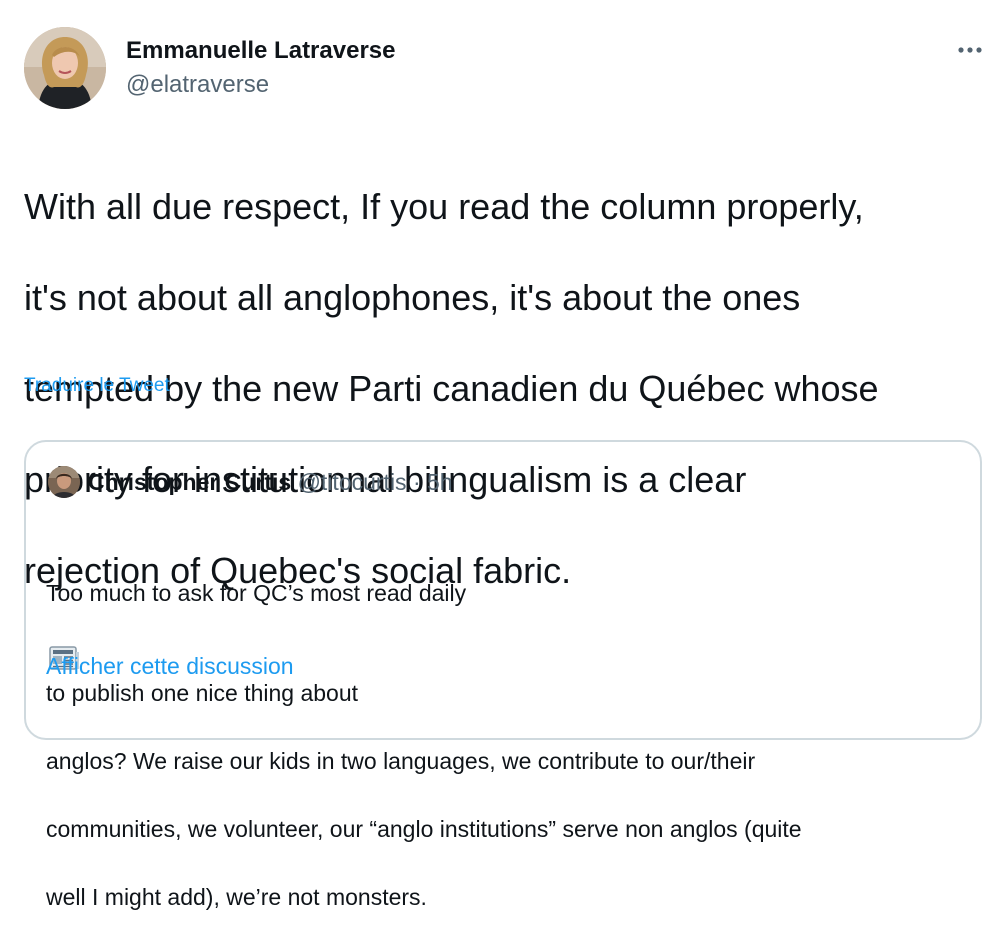 Image resolution: width=992 pixels, height=948 pixels. I want to click on quoted-tweet-header: Christopher Curtis @titocurtis · 5h, so click(270, 482).